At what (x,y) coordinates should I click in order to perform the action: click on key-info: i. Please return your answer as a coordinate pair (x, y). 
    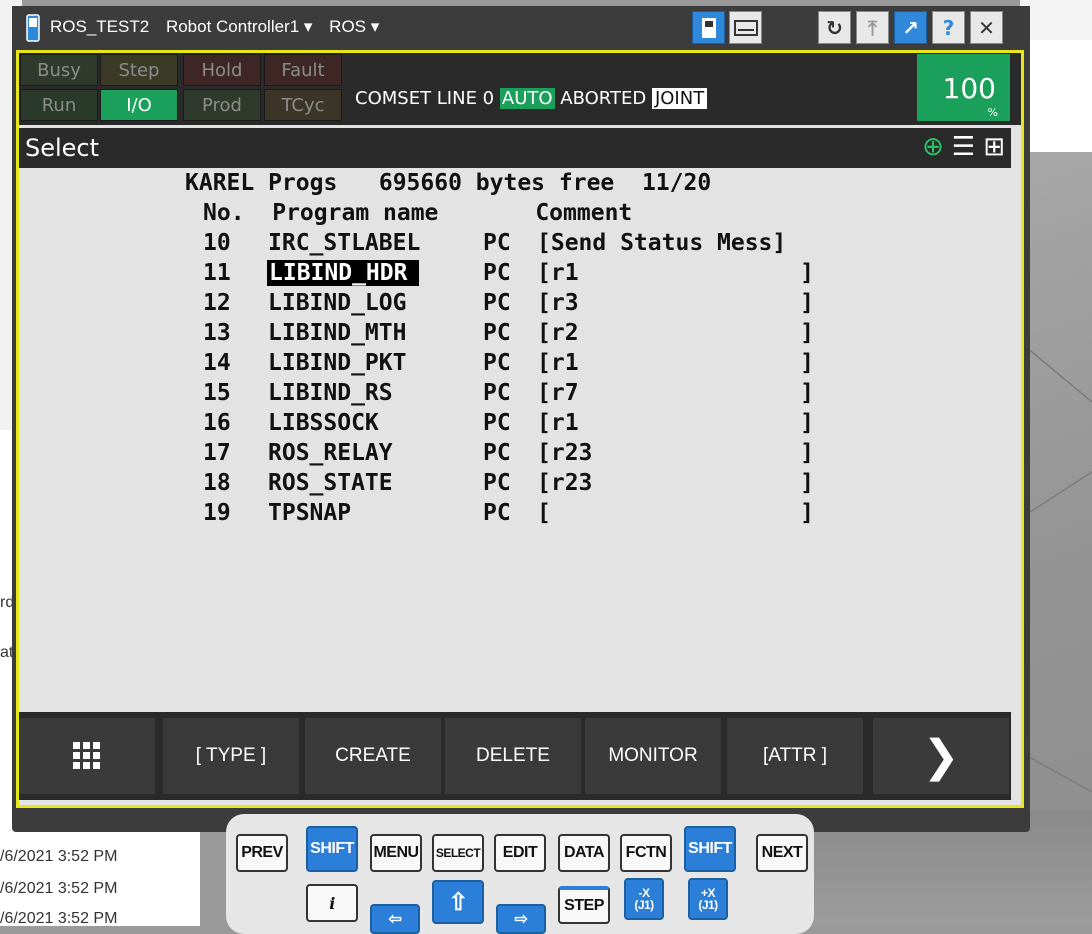
    Looking at the image, I should click on (332, 903).